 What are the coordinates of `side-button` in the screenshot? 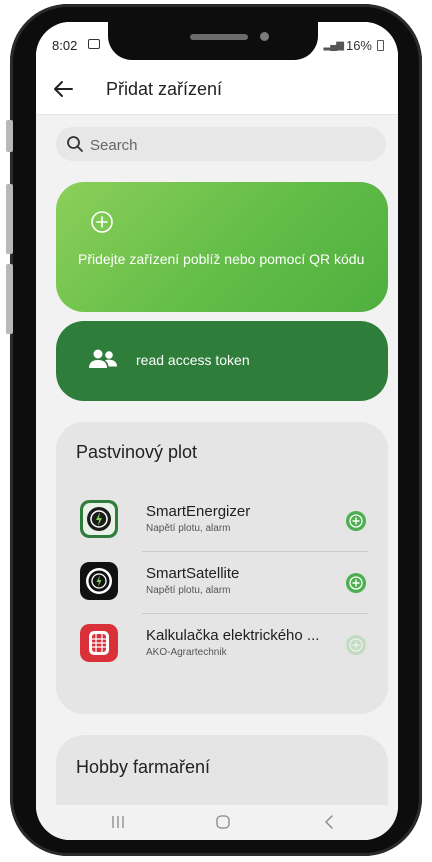 It's located at (9, 136).